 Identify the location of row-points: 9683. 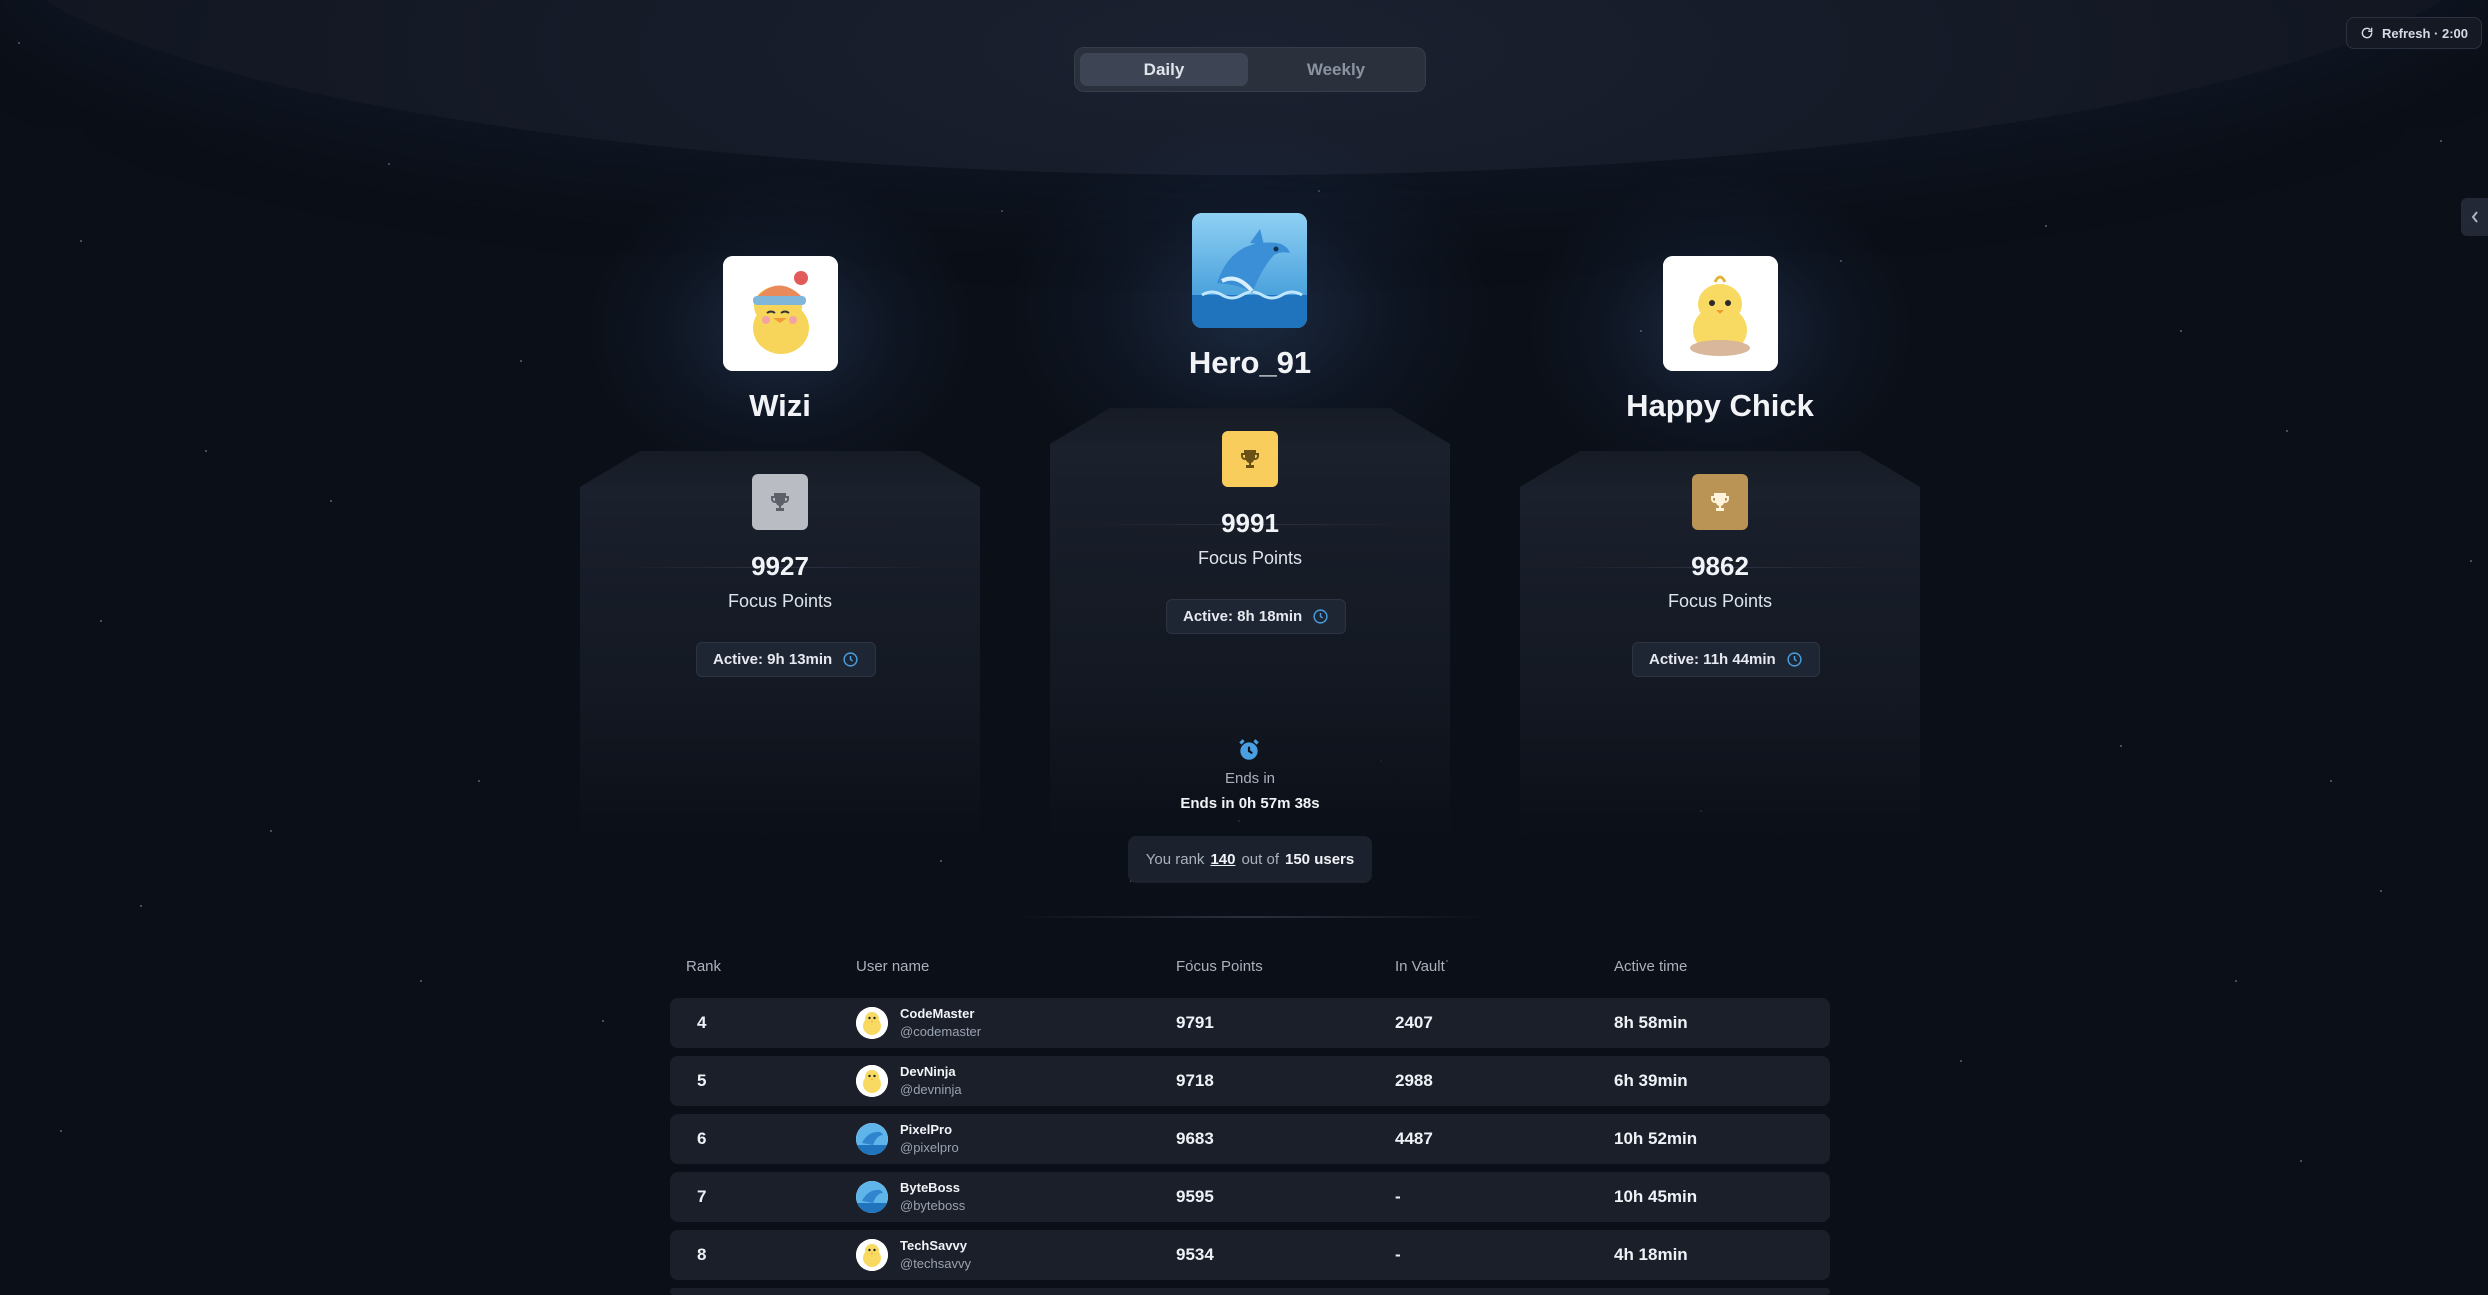
(1195, 1138).